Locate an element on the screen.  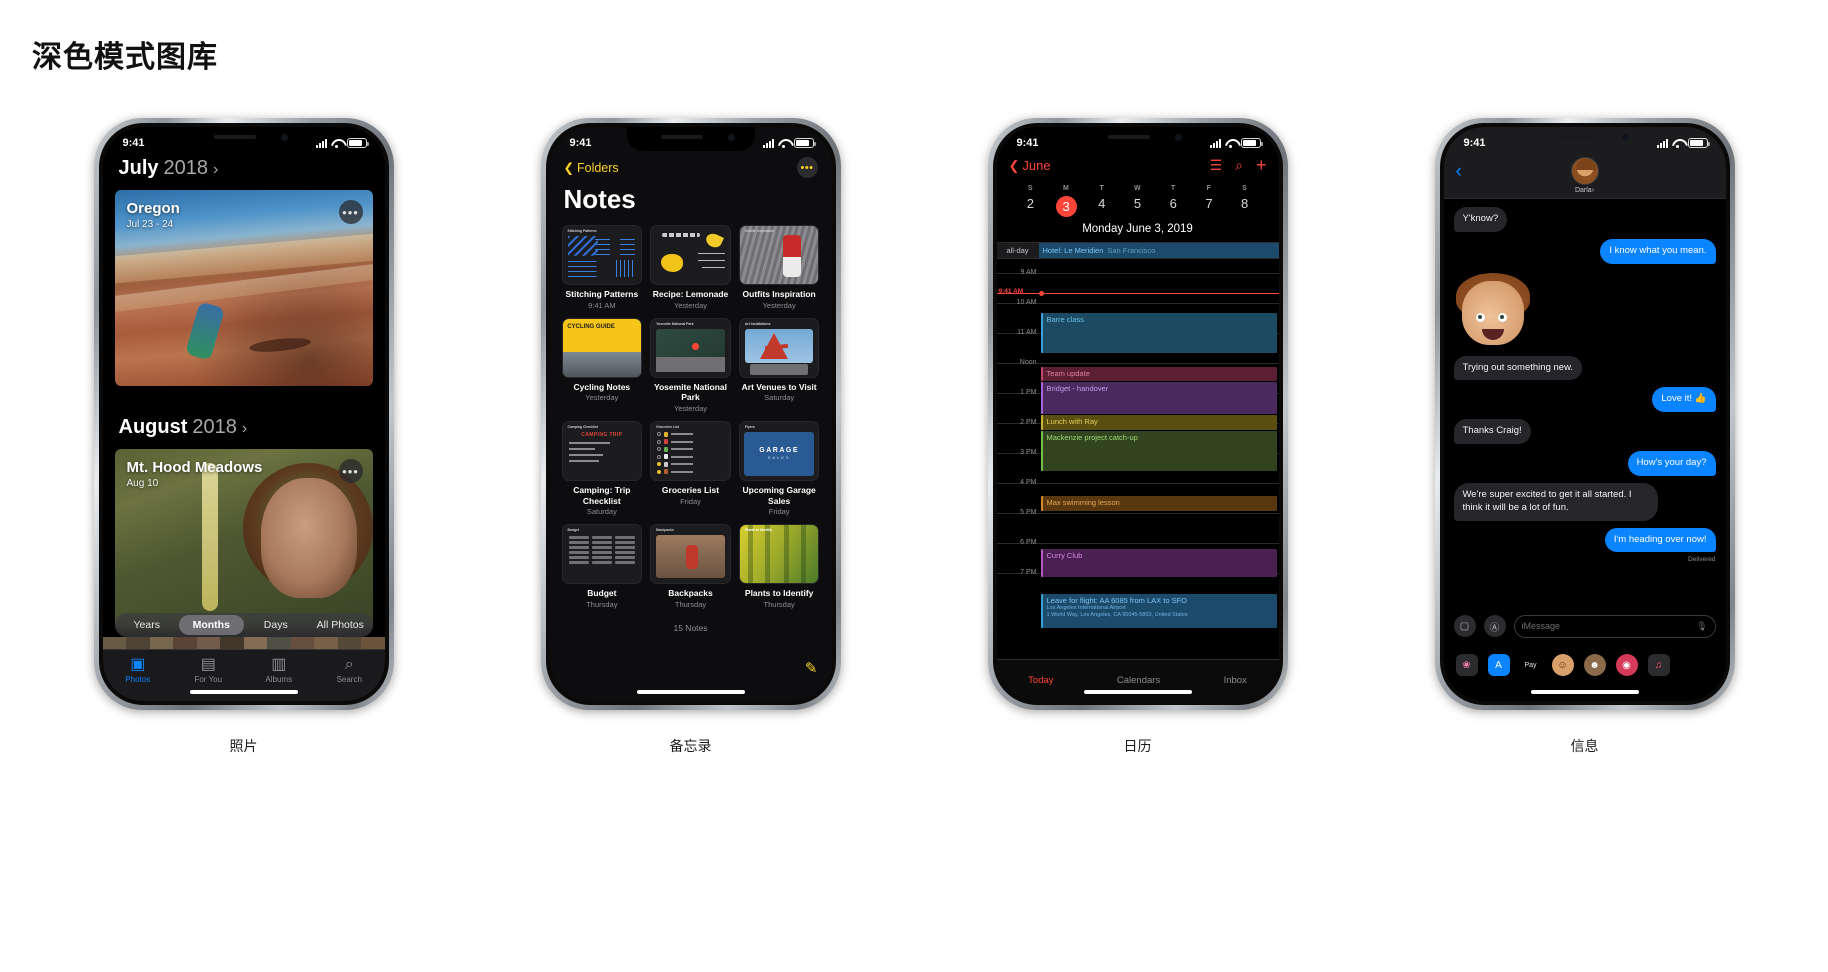
search-icon: ⌕ is located at coordinates (1239, 165).